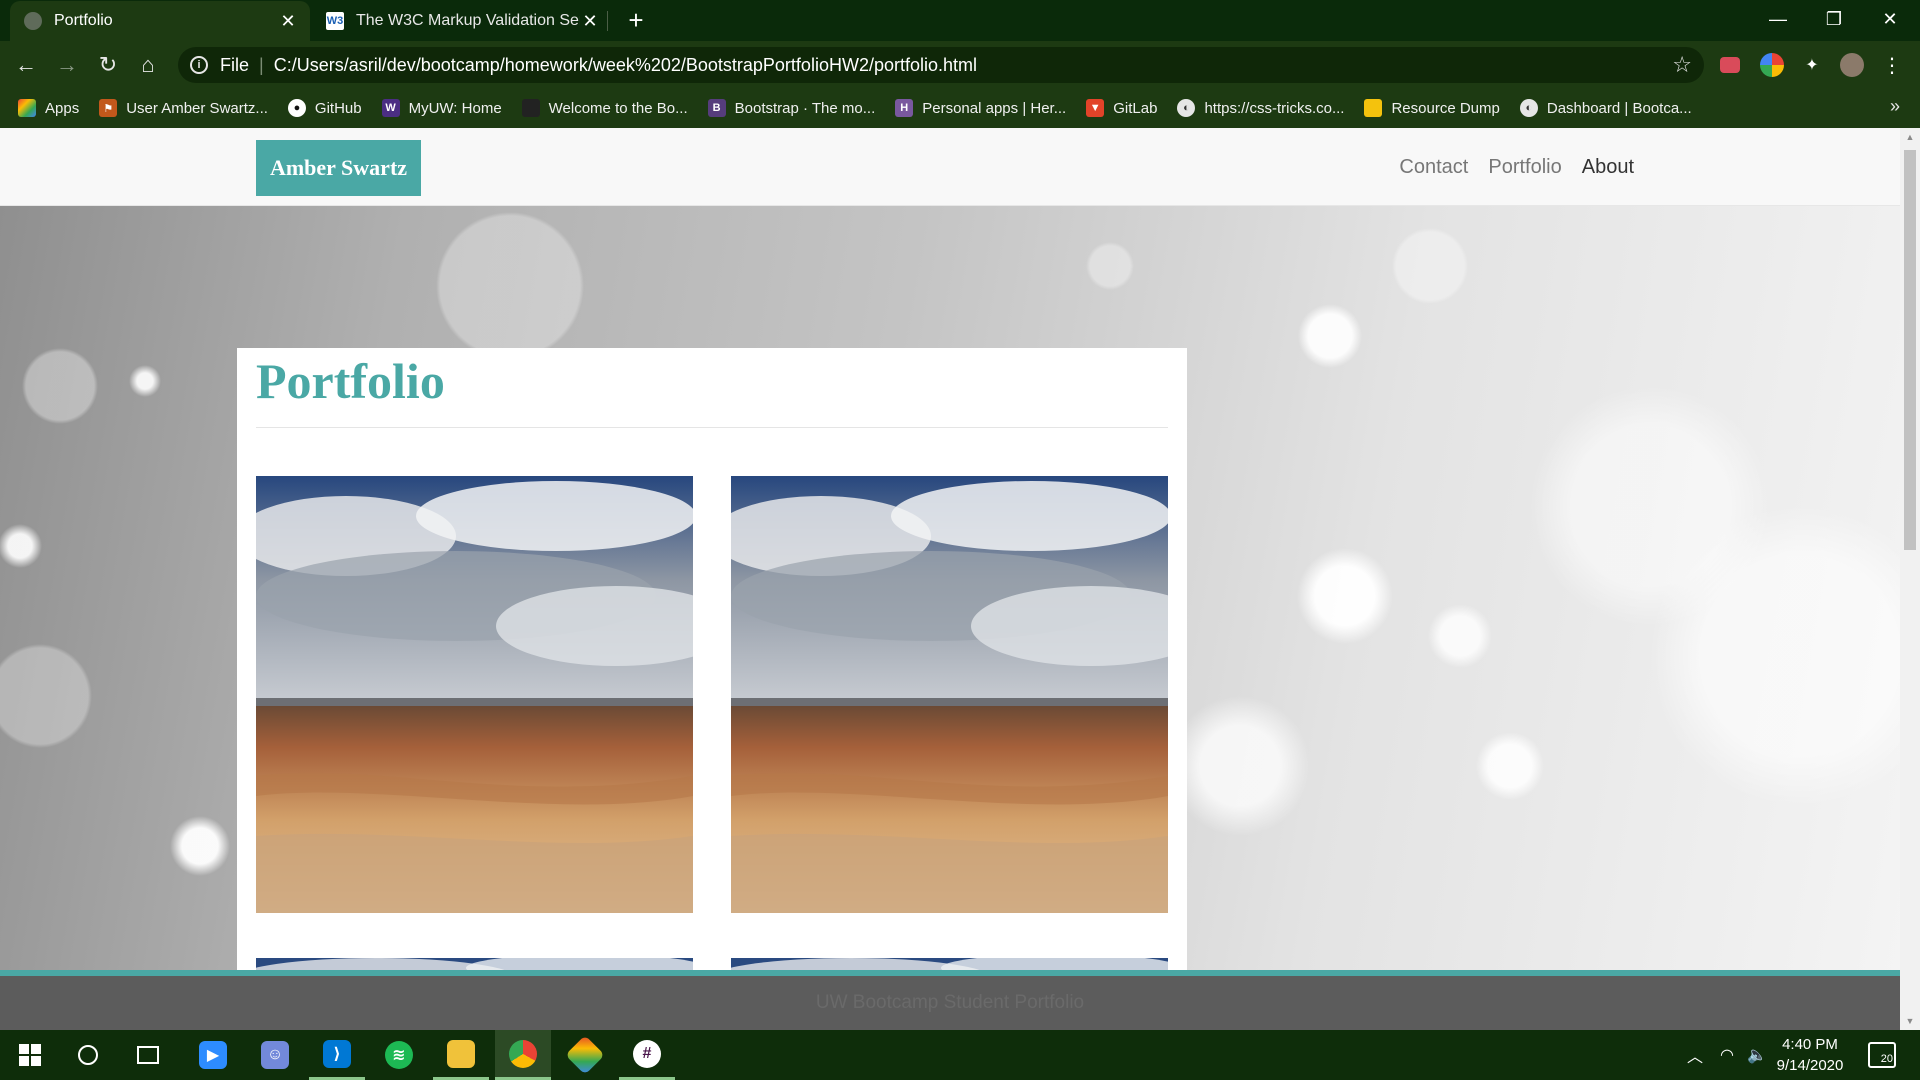  I want to click on page-scrollbar: ▲ ▼, so click(1910, 579).